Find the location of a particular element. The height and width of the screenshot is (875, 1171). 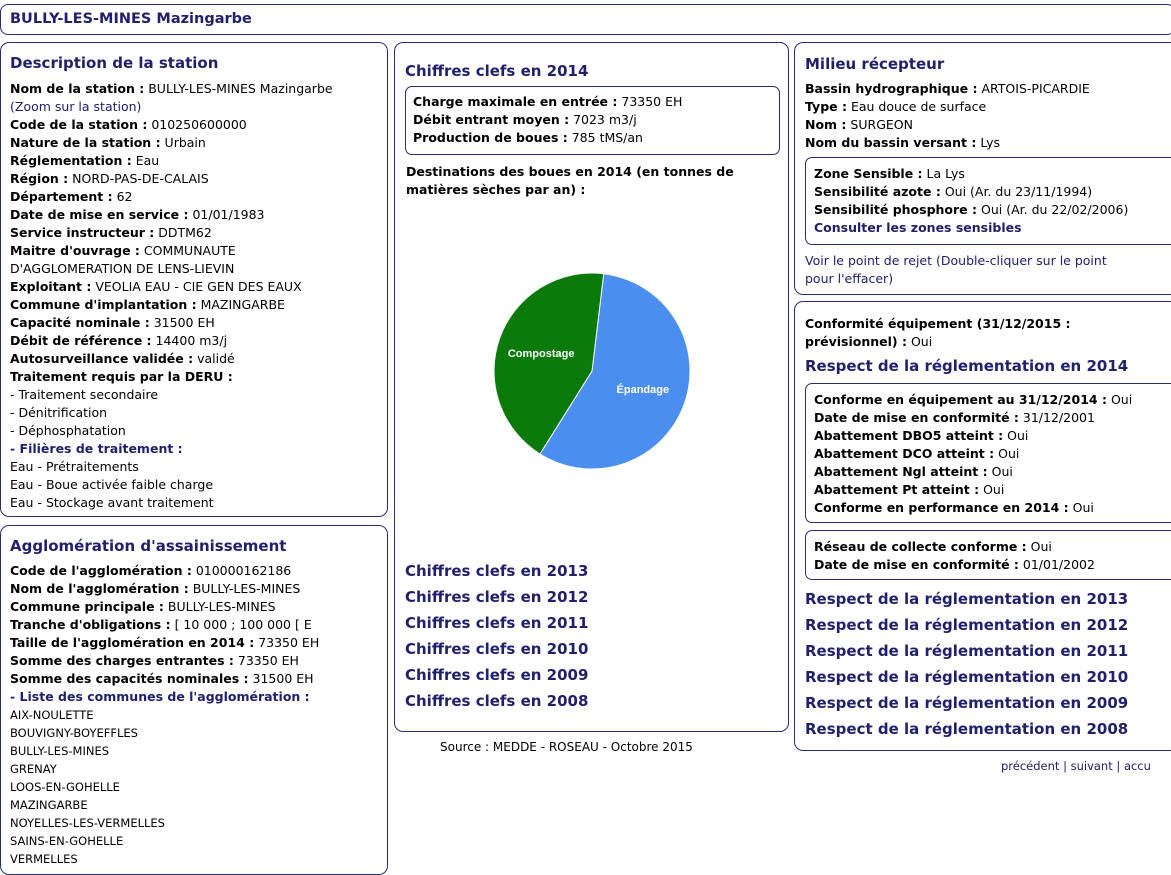

zoom-station-link: (Zoom sur la station) is located at coordinates (75, 106).